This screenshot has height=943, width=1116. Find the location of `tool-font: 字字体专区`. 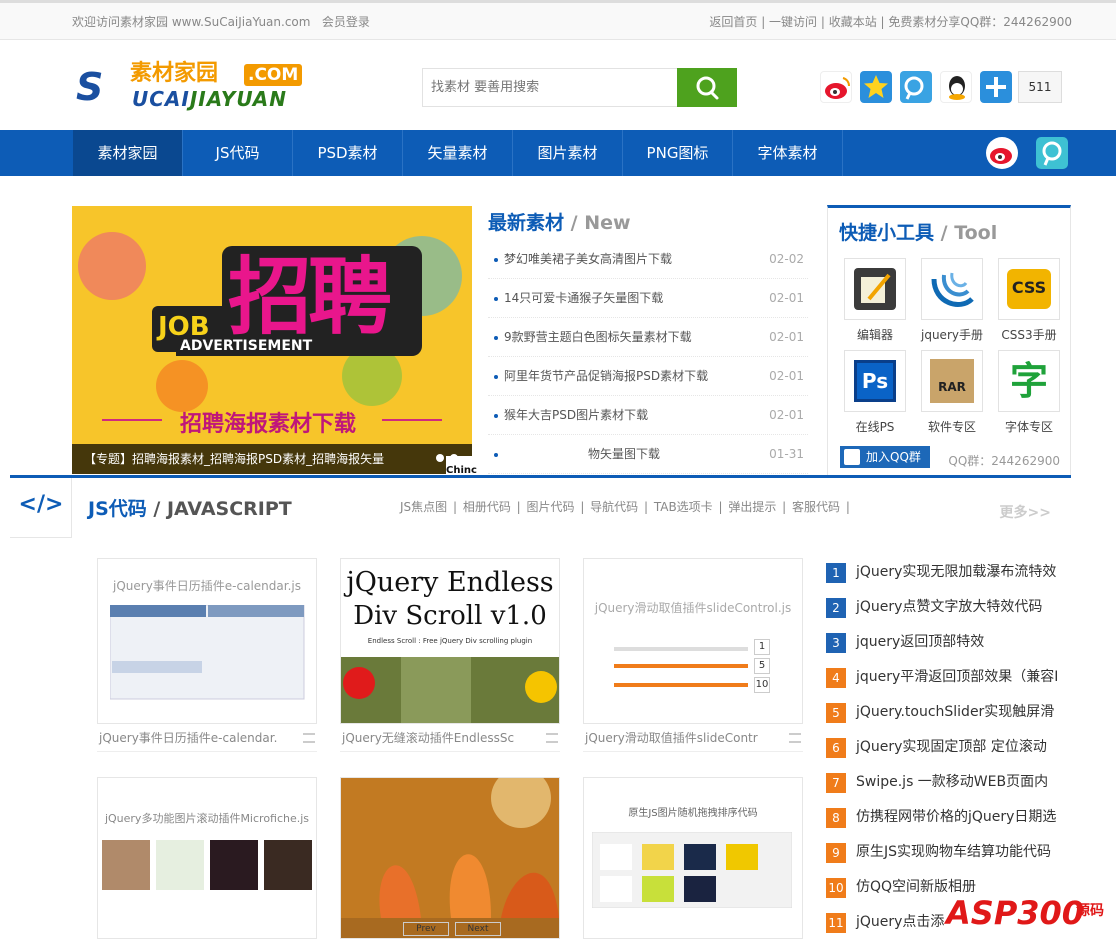

tool-font: 字字体专区 is located at coordinates (1029, 392).